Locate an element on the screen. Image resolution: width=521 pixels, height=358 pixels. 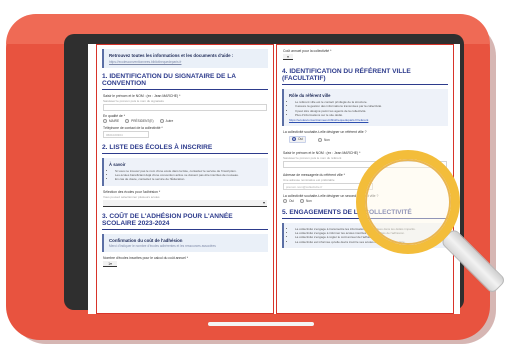
role-option-label: PRÉSIDENT(E) is located at coordinates (142, 120).